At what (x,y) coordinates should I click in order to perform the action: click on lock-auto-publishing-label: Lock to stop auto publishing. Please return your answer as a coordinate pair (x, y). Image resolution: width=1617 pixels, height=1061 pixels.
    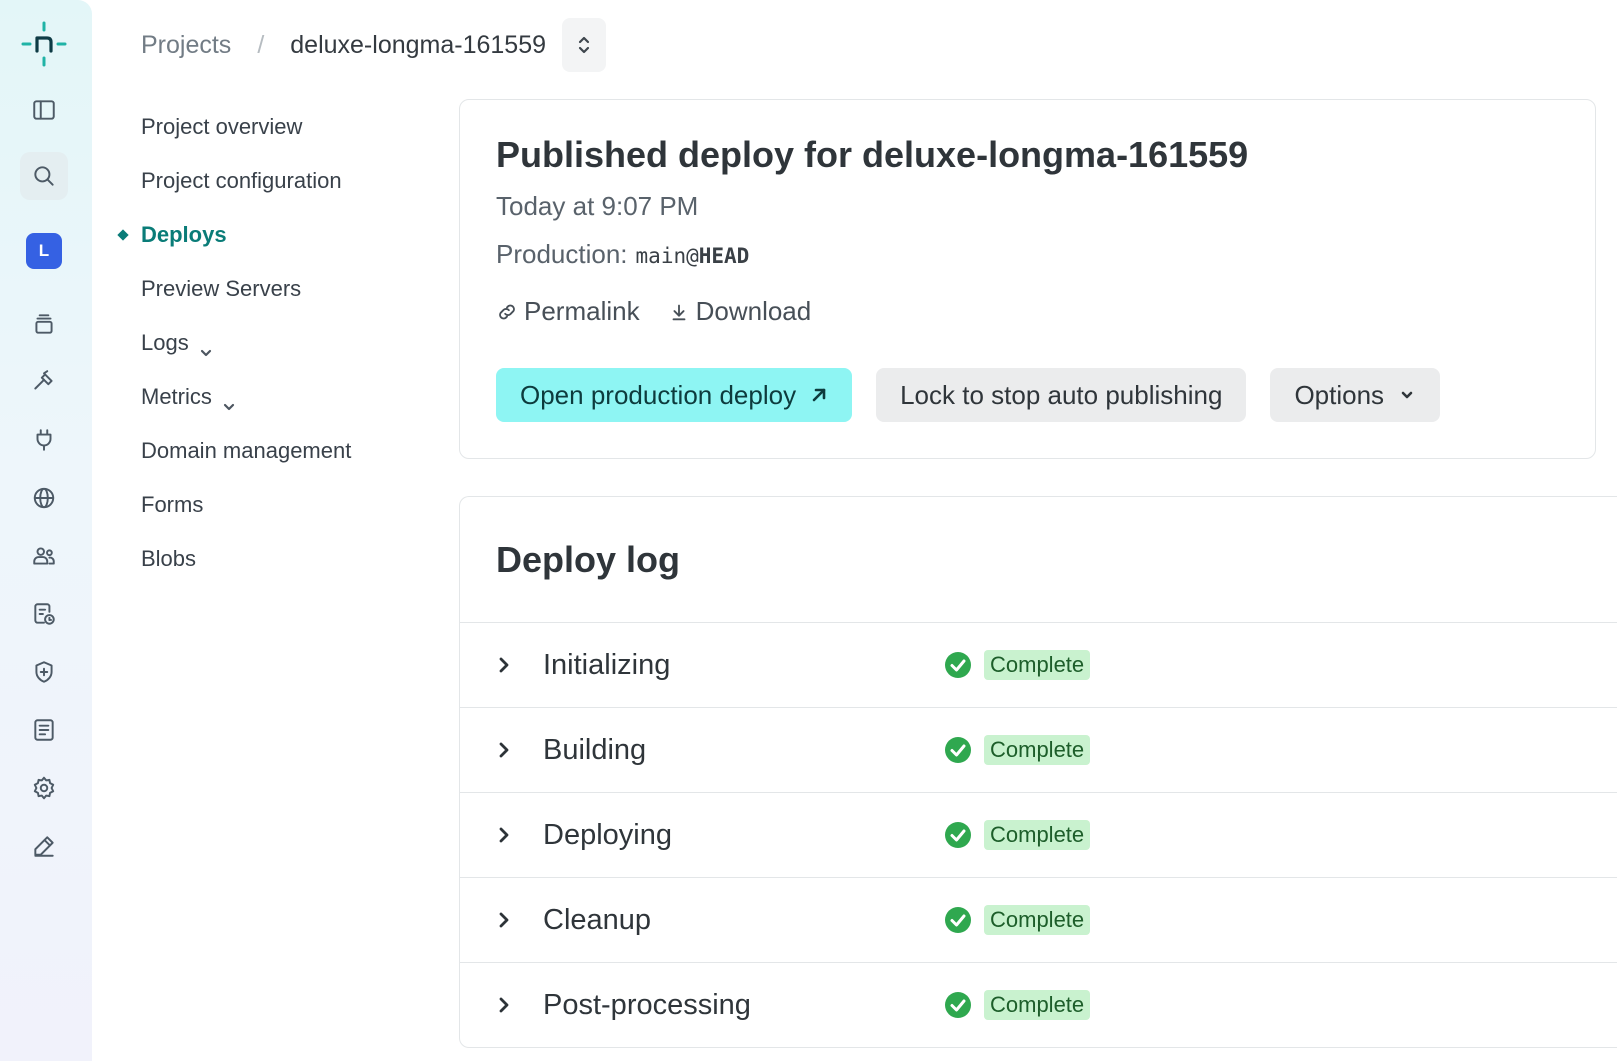
    Looking at the image, I should click on (1061, 394).